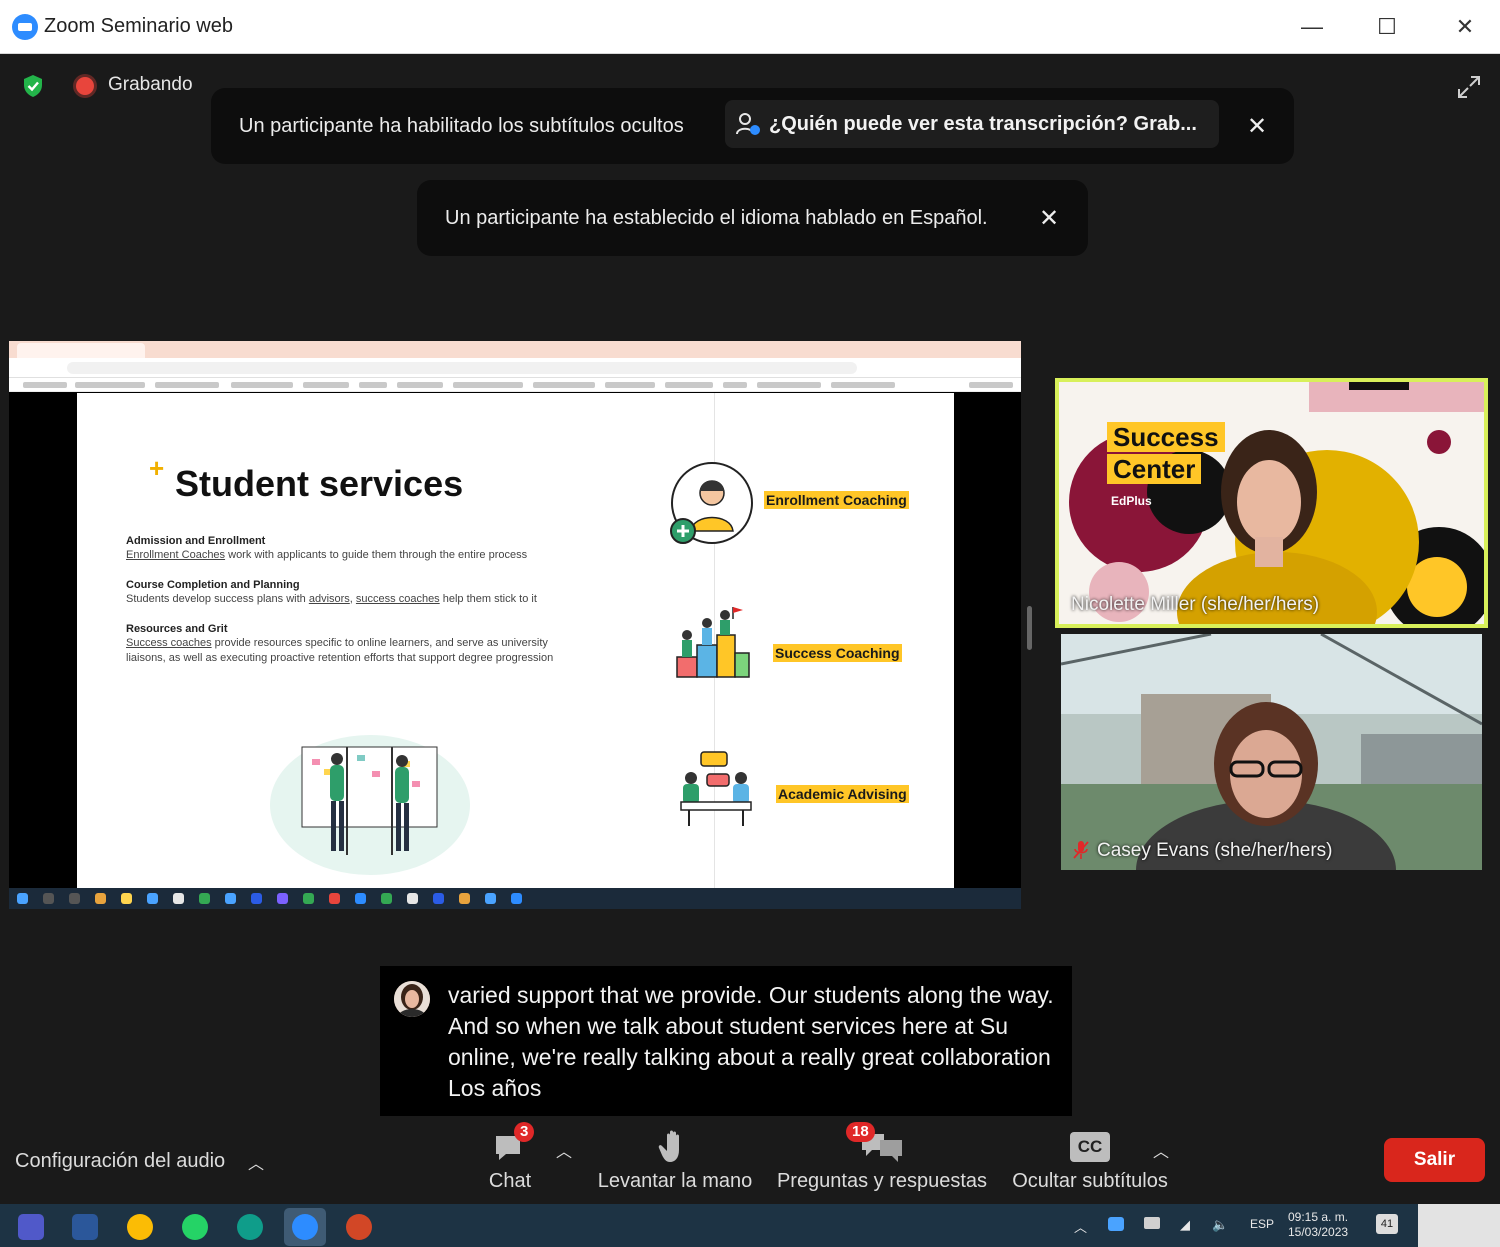  What do you see at coordinates (1312, 27) in the screenshot?
I see `minimize-button: —` at bounding box center [1312, 27].